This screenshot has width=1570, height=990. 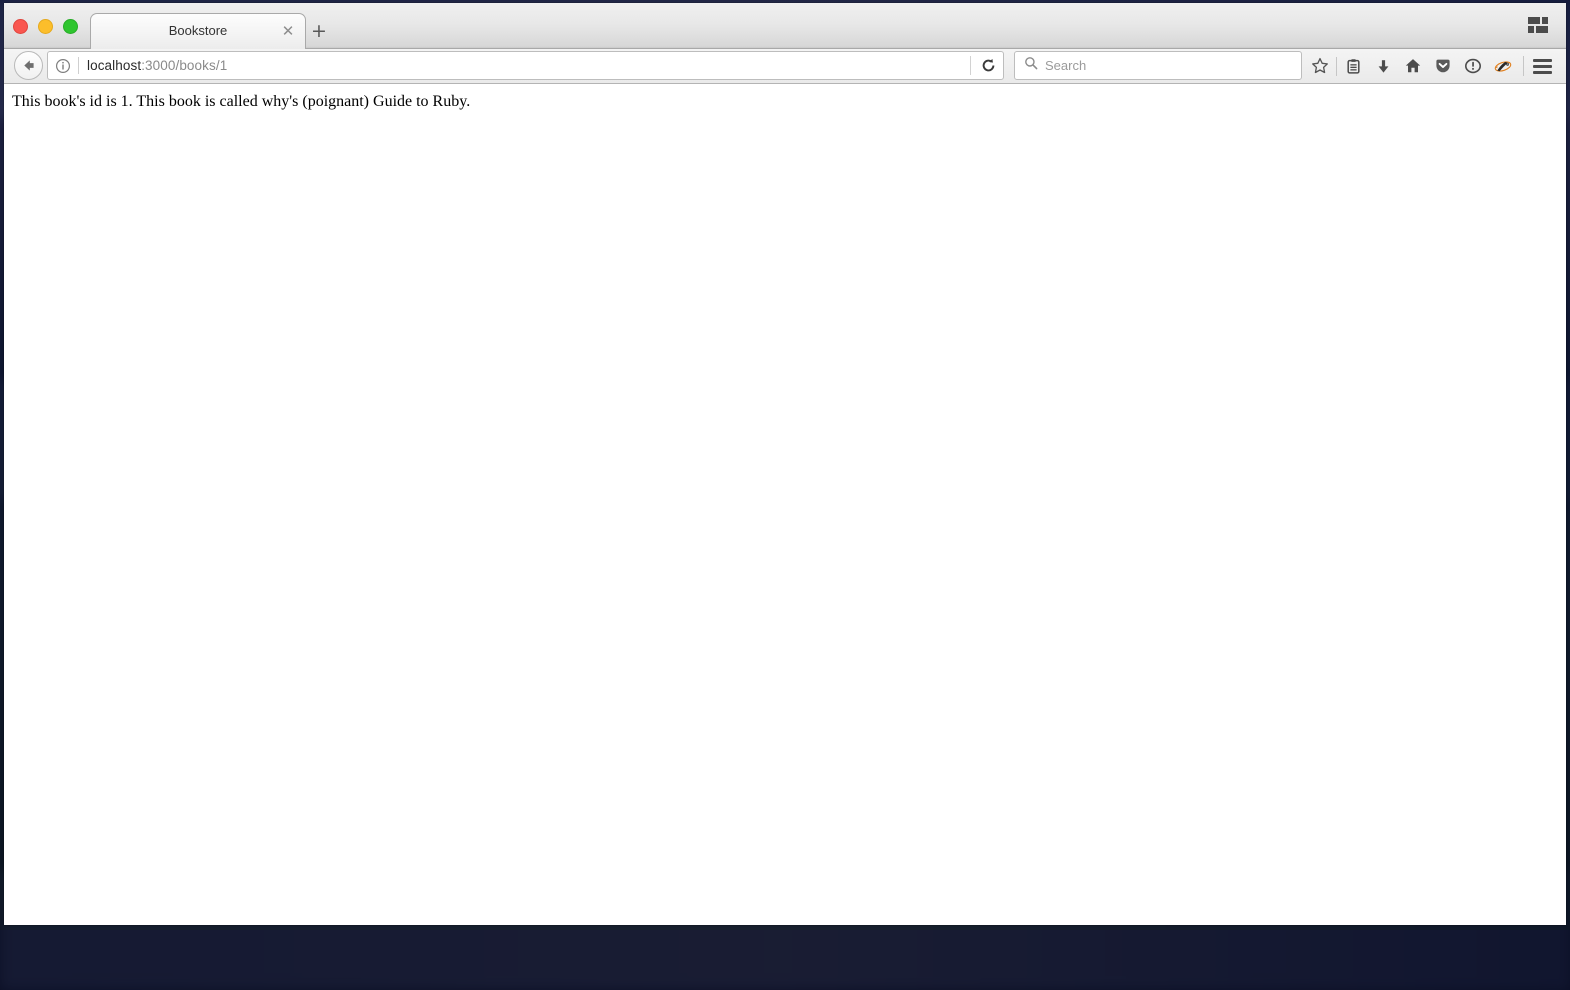 What do you see at coordinates (70, 26) in the screenshot?
I see `maximize-window-button` at bounding box center [70, 26].